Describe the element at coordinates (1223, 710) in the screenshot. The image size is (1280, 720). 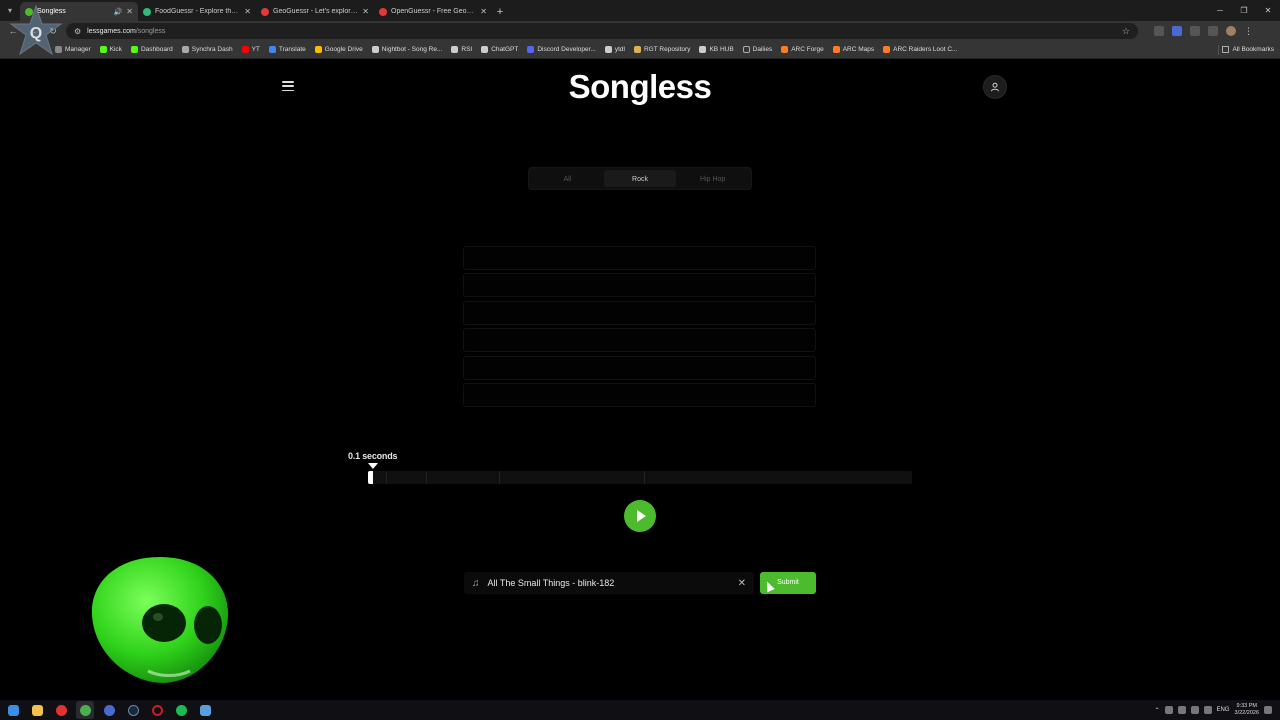
I see `language-indicator: ENG` at that location.